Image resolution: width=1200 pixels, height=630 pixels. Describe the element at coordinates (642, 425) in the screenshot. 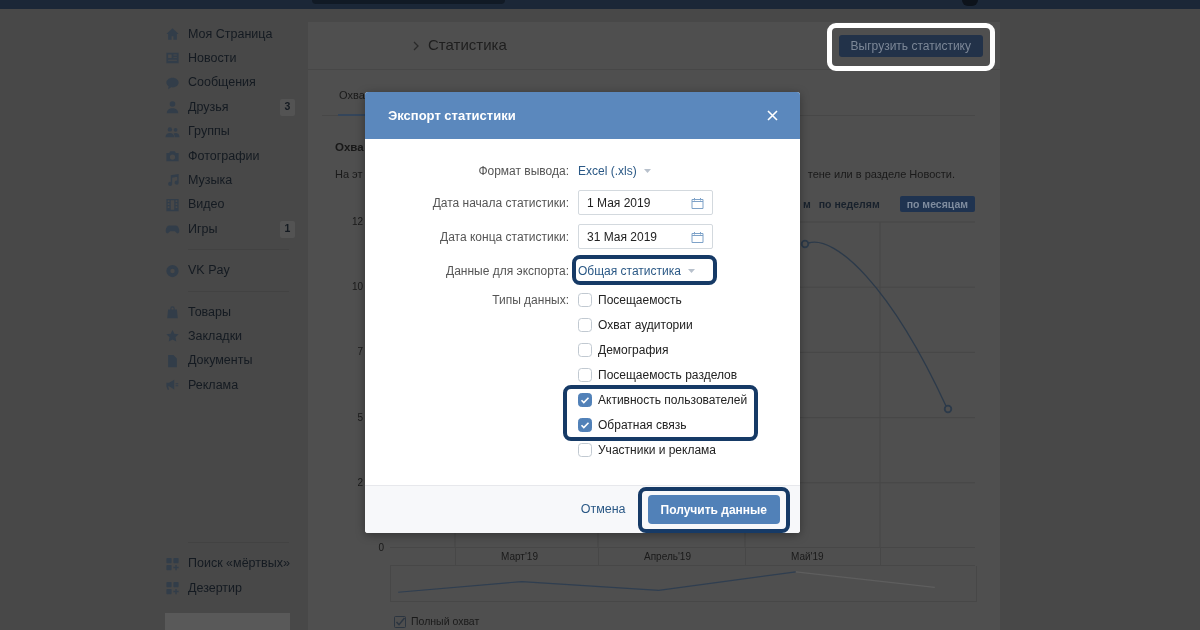

I see `checkbox-label: Обратная связь` at that location.